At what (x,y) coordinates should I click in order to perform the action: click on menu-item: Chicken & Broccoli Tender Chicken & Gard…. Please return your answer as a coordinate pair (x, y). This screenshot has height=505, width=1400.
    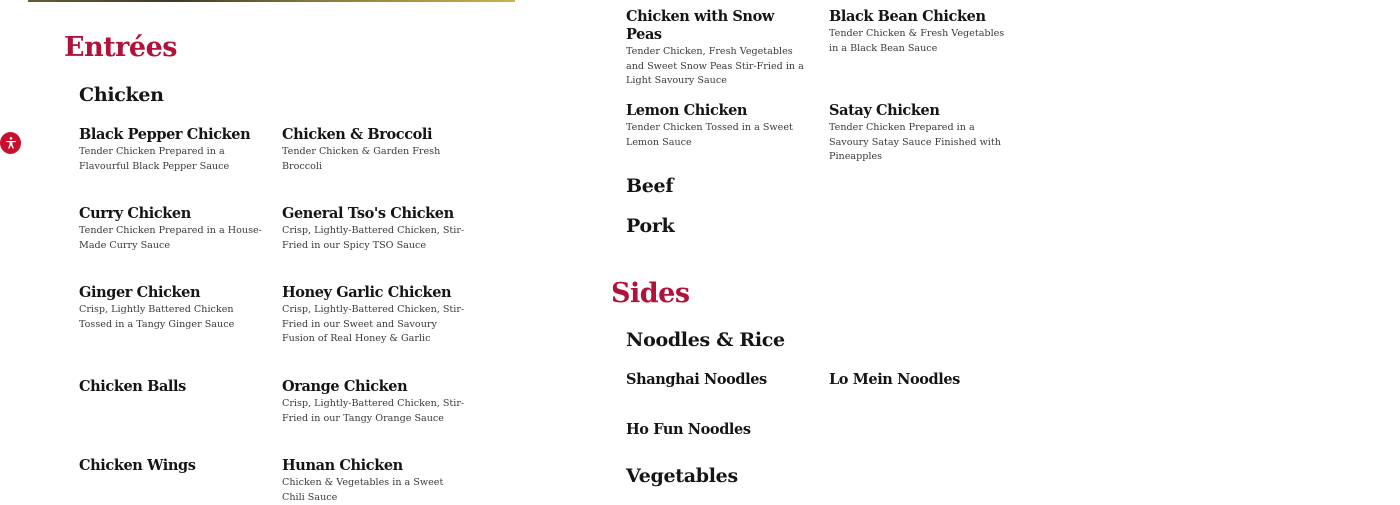
    Looking at the image, I should click on (374, 150).